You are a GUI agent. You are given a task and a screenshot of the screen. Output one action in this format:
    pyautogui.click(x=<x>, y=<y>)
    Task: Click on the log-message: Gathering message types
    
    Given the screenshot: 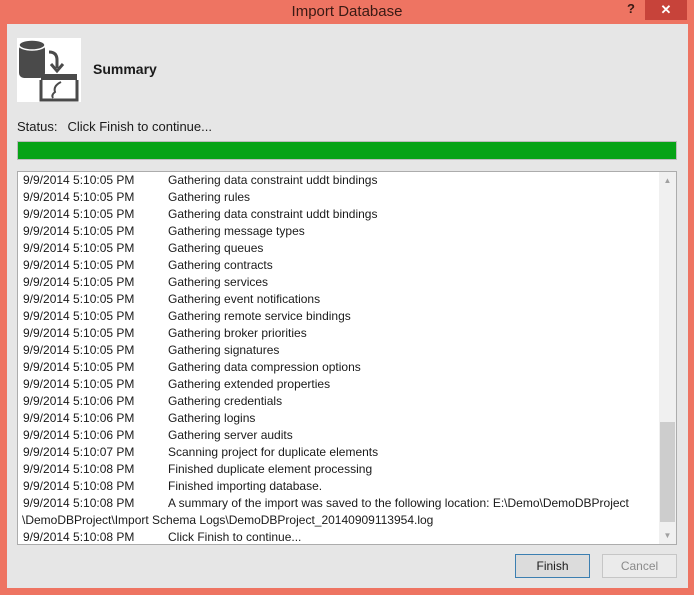 What is the action you would take?
    pyautogui.click(x=236, y=231)
    